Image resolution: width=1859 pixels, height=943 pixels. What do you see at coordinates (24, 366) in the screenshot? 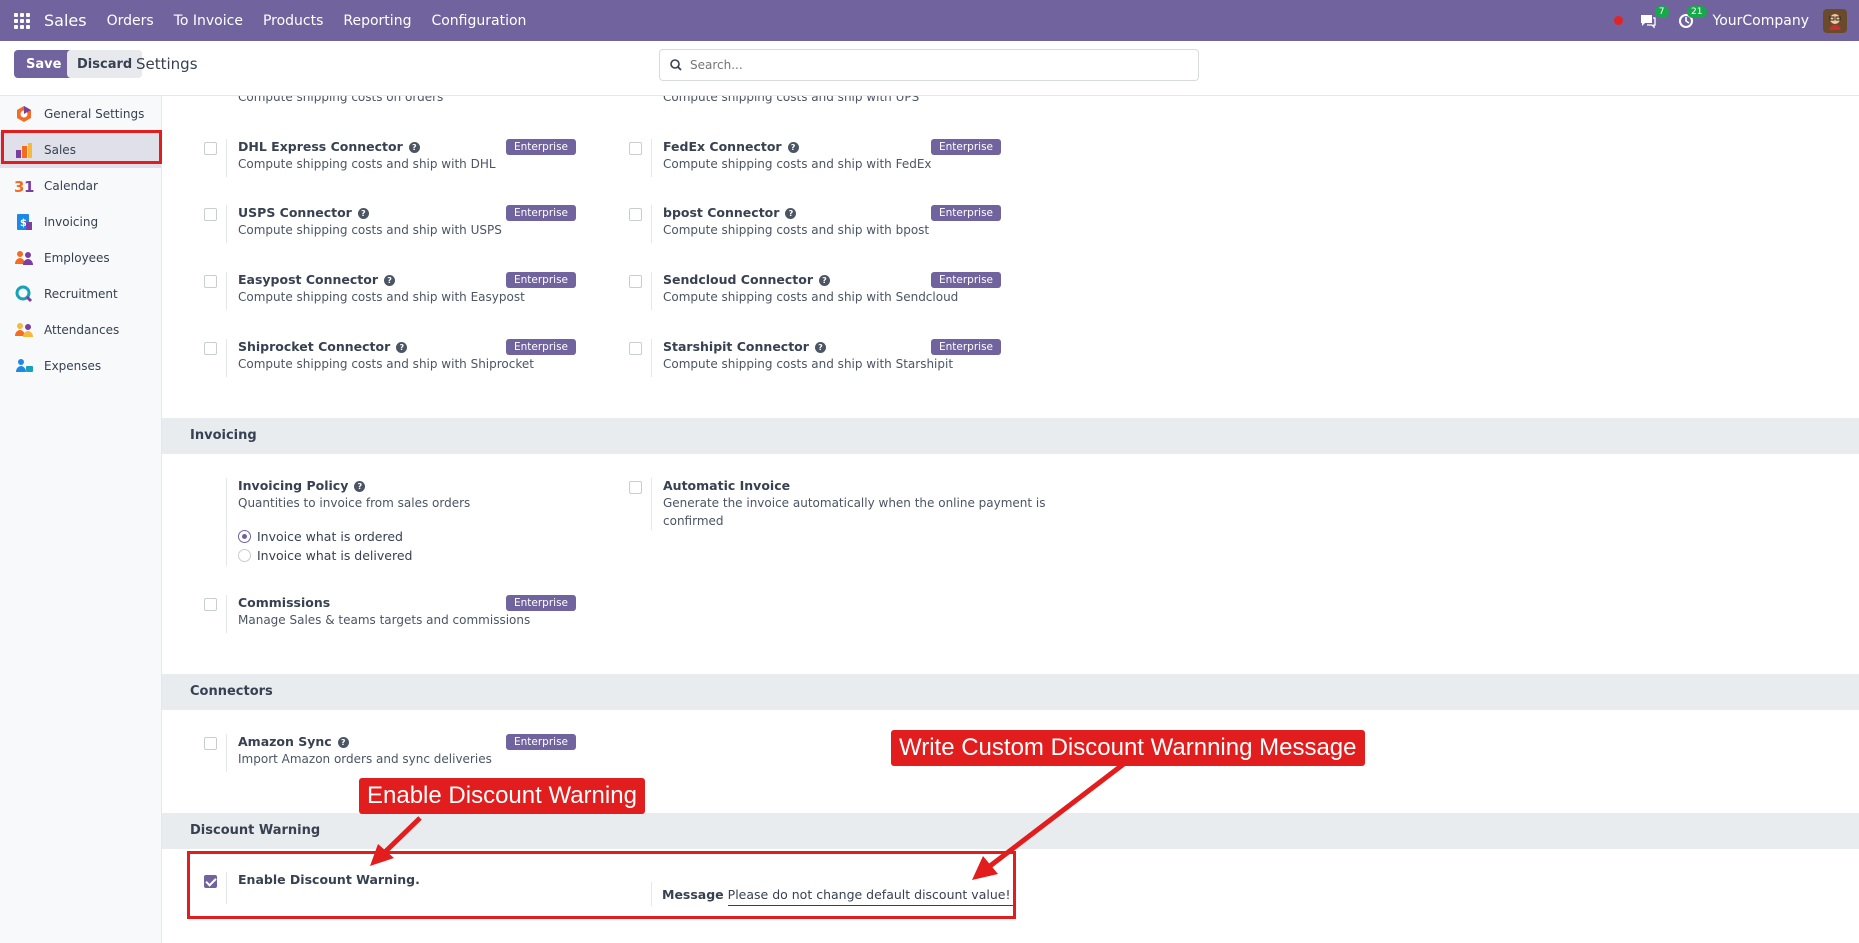
I see `expenses-icon` at bounding box center [24, 366].